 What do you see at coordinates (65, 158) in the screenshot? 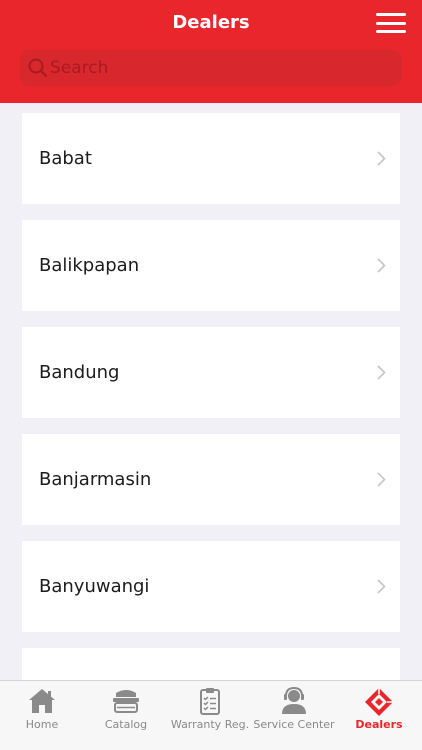
I see `dealer-city-label: Babat` at bounding box center [65, 158].